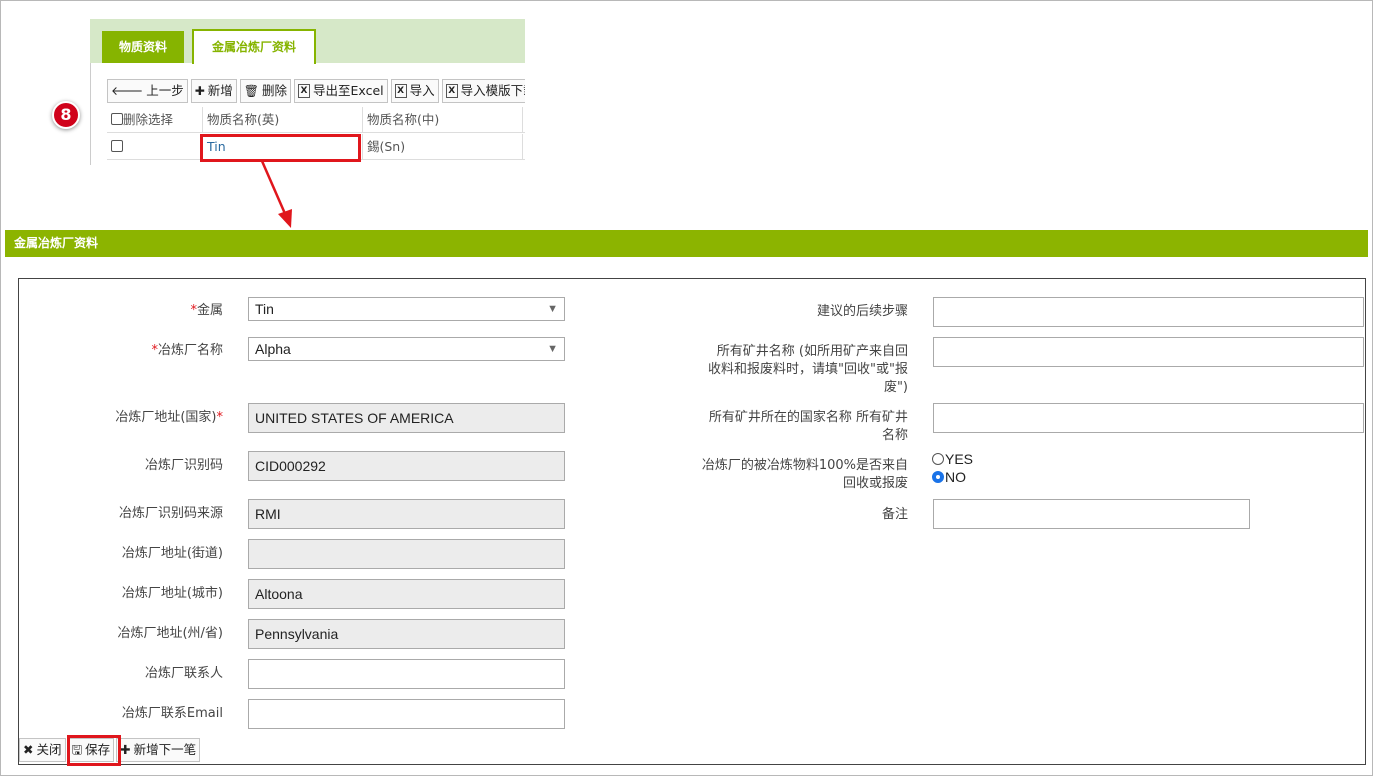 The image size is (1373, 776). Describe the element at coordinates (949, 477) in the screenshot. I see `recycled-no-option: NO` at that location.